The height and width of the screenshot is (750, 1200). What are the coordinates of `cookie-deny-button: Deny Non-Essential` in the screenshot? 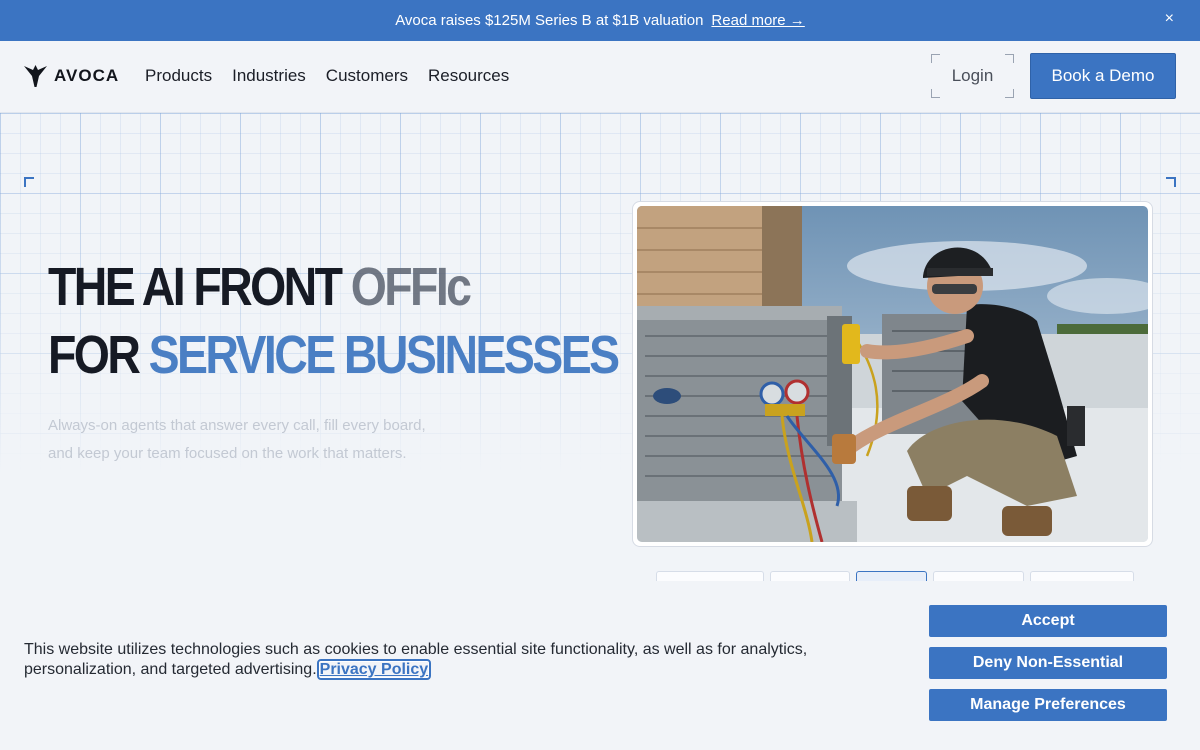 It's located at (1048, 663).